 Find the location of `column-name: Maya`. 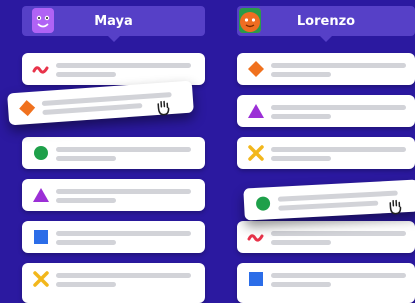

column-name: Maya is located at coordinates (113, 21).